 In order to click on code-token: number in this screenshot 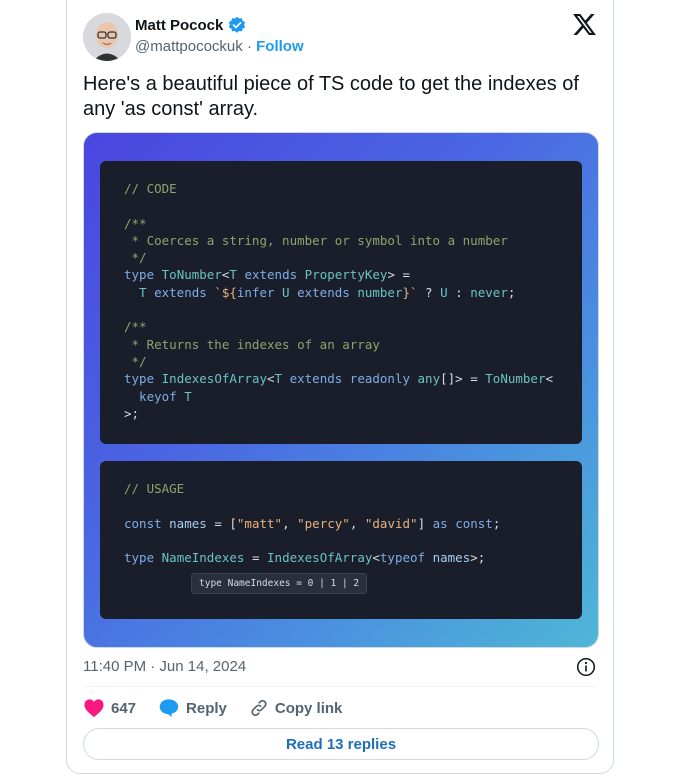, I will do `click(380, 292)`.